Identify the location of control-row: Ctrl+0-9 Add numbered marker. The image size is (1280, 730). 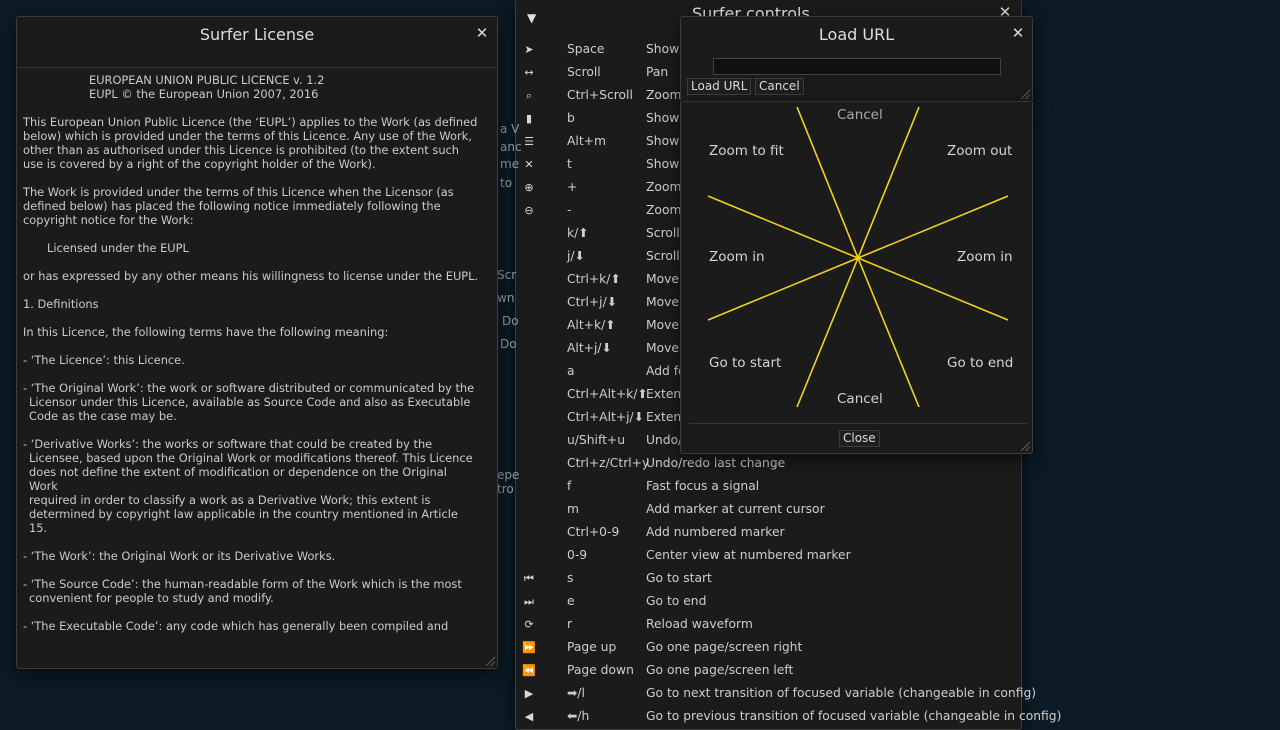
(768, 532).